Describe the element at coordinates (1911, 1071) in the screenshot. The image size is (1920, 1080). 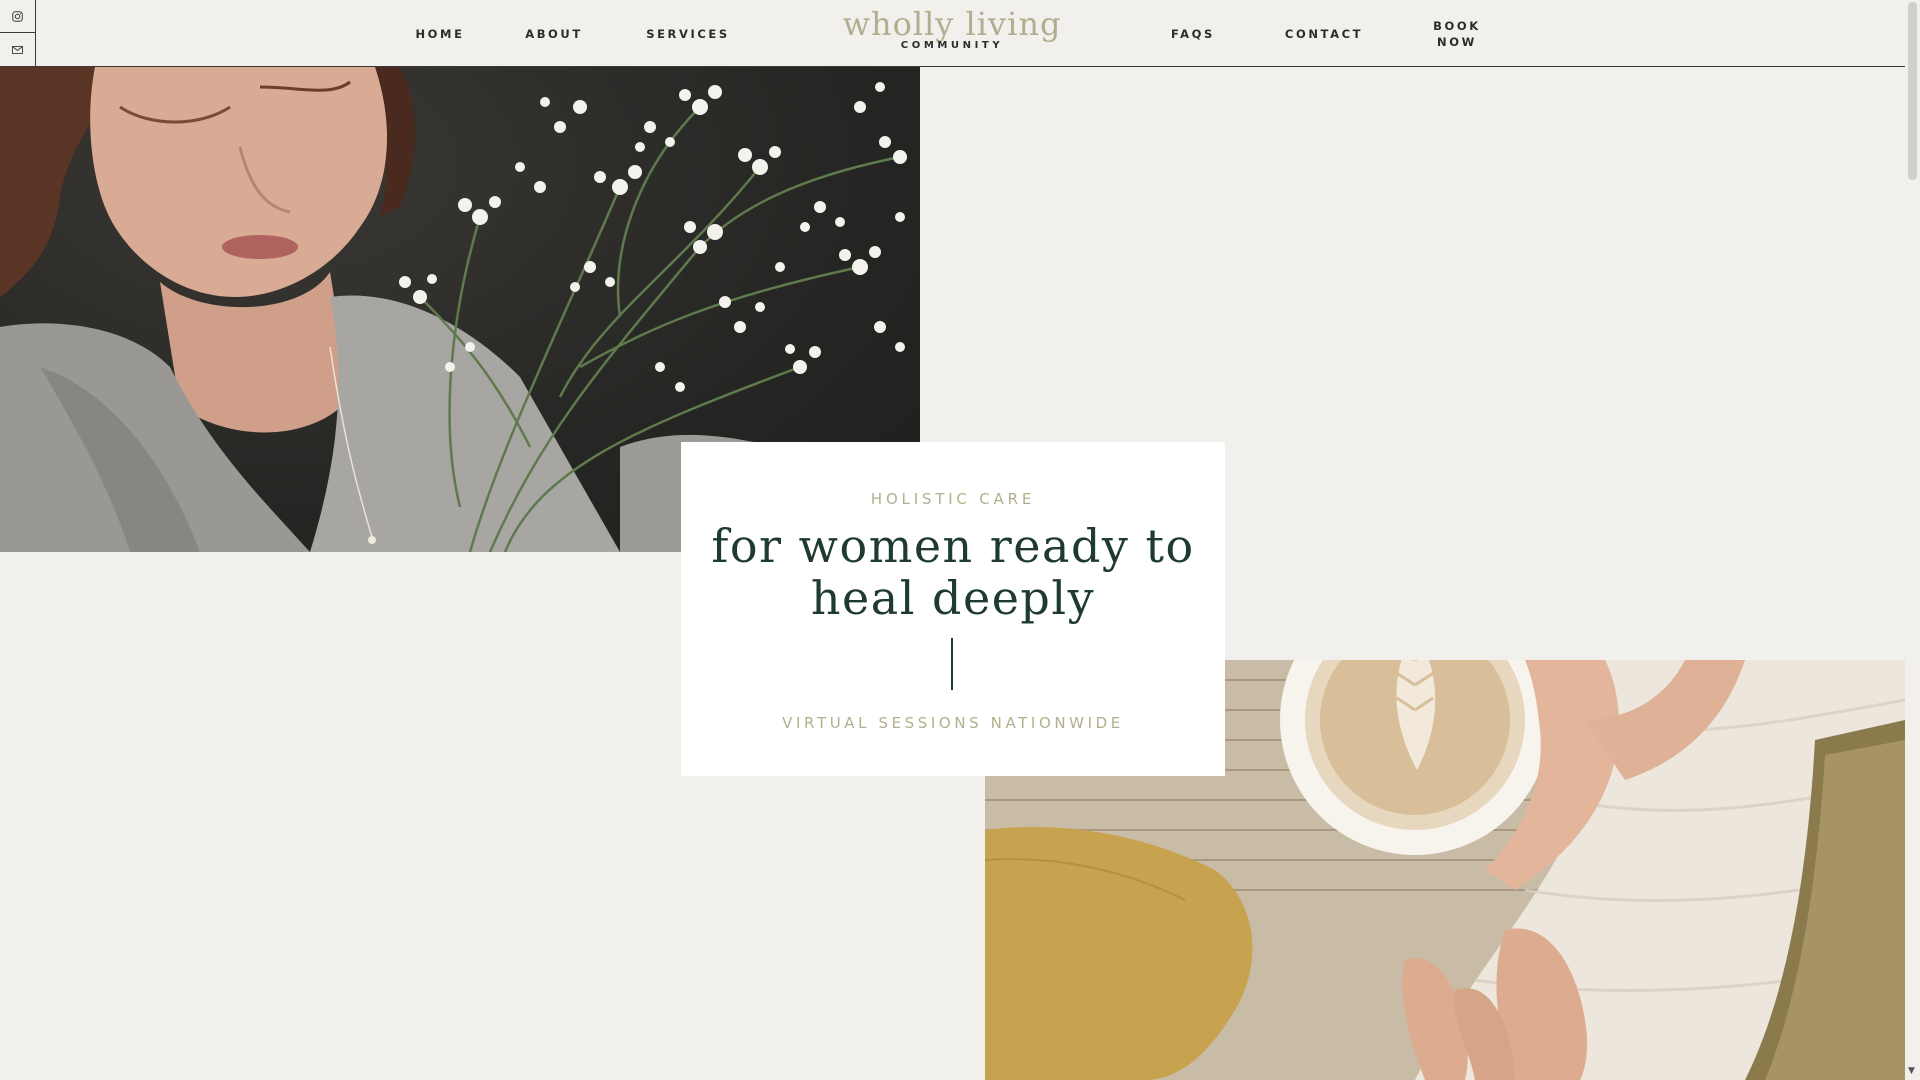
I see `scroll-down-arrow-icon: ▼` at that location.